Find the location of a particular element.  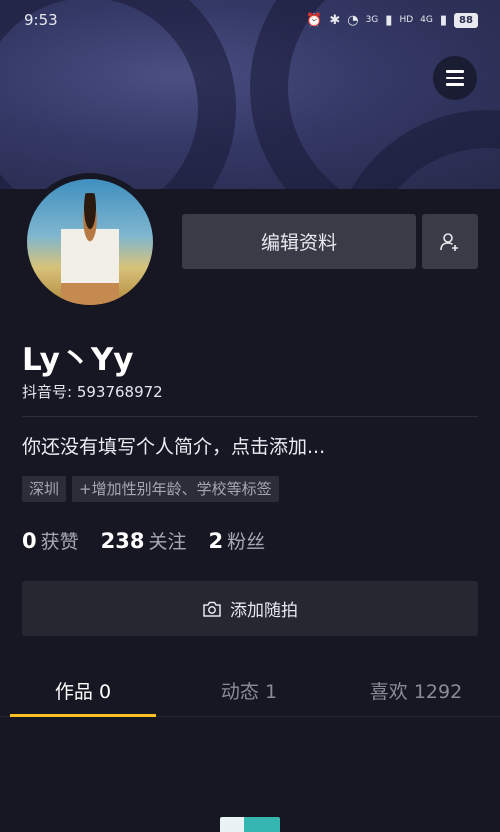

avatar-image is located at coordinates (90, 242).